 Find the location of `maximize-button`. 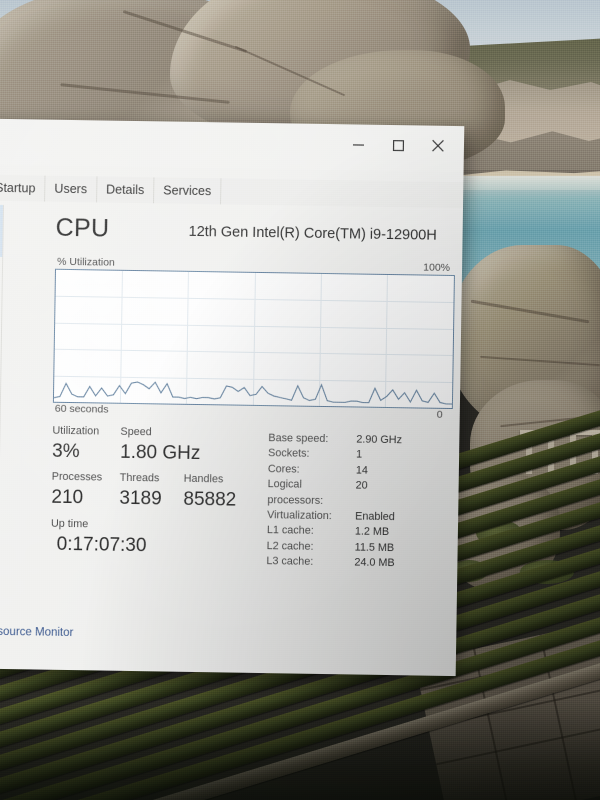

maximize-button is located at coordinates (398, 145).